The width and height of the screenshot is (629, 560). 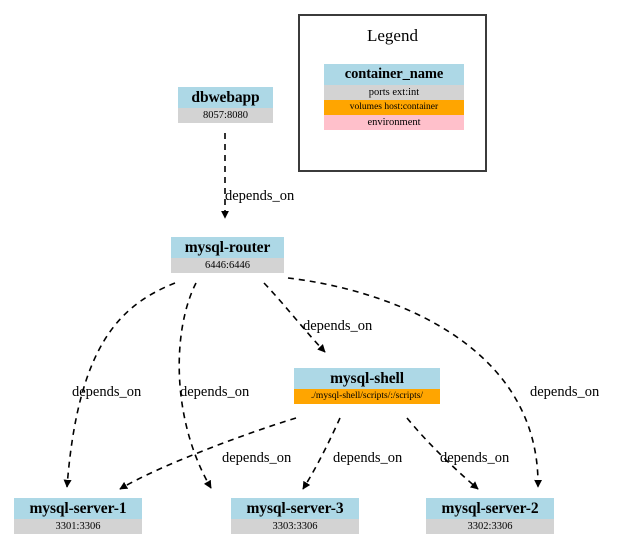 I want to click on node-mysql-server-3: mysql-server-3 3303:3306, so click(x=295, y=516).